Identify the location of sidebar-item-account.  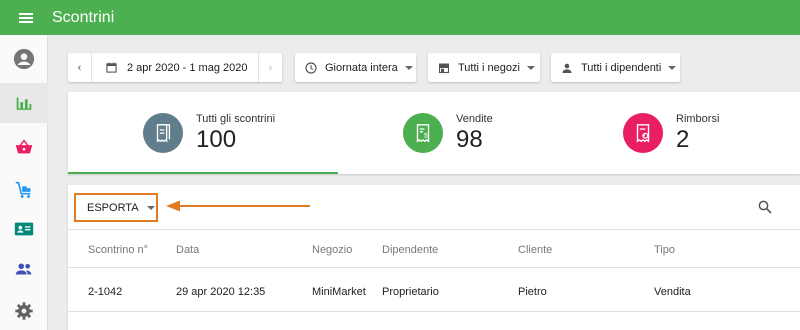
(24, 59).